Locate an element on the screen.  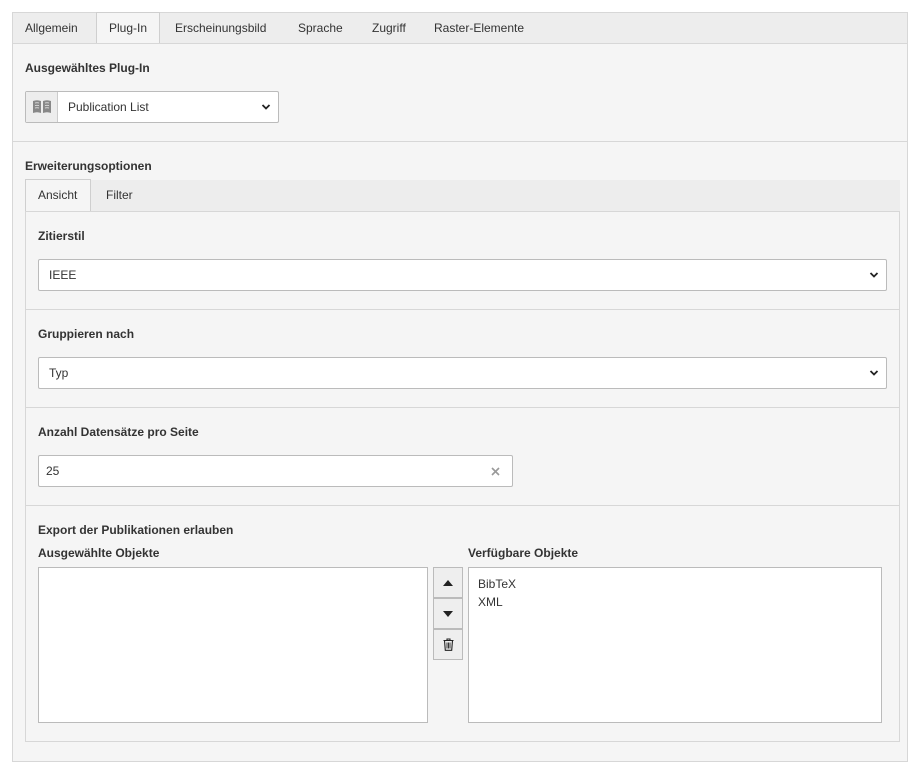
group-by-label: Gruppieren nach is located at coordinates (86, 334).